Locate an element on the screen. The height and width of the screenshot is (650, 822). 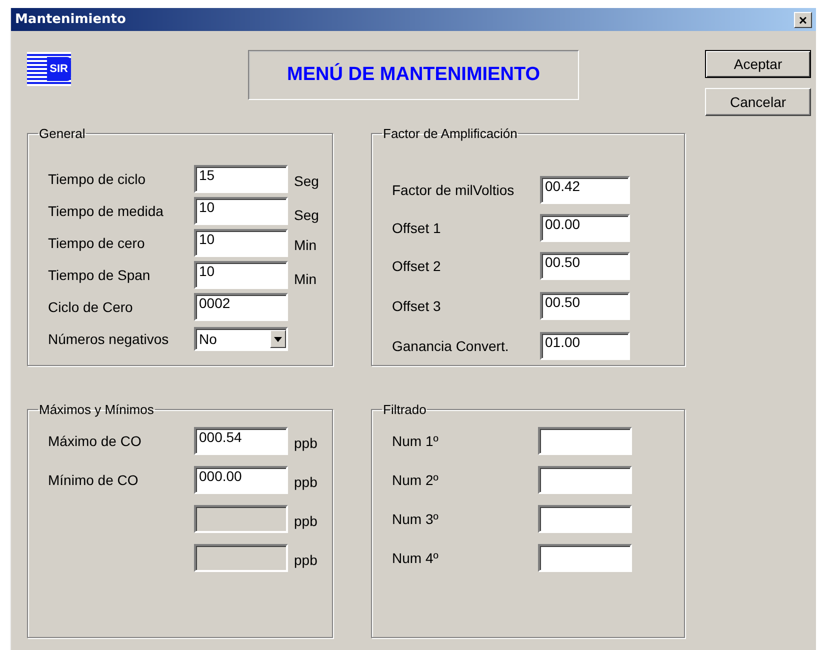
dropdown: No is located at coordinates (241, 339).